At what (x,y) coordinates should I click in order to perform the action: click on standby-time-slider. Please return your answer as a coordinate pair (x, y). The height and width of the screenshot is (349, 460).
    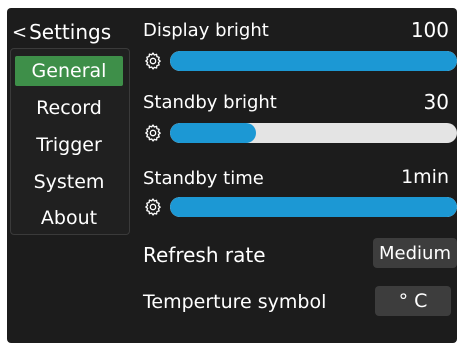
    Looking at the image, I should click on (313, 207).